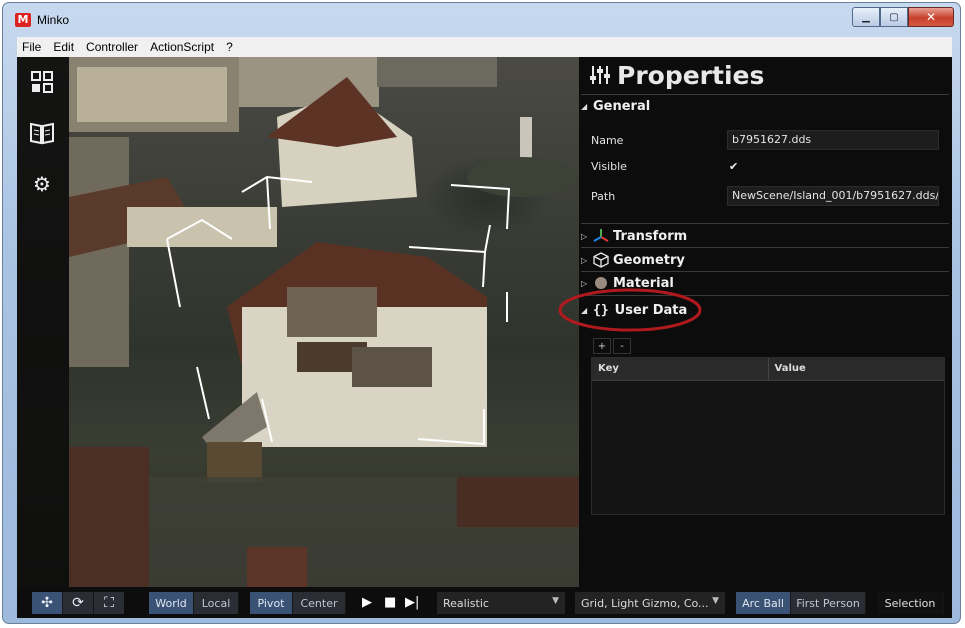 The width and height of the screenshot is (965, 628). I want to click on stop-button: ■, so click(390, 602).